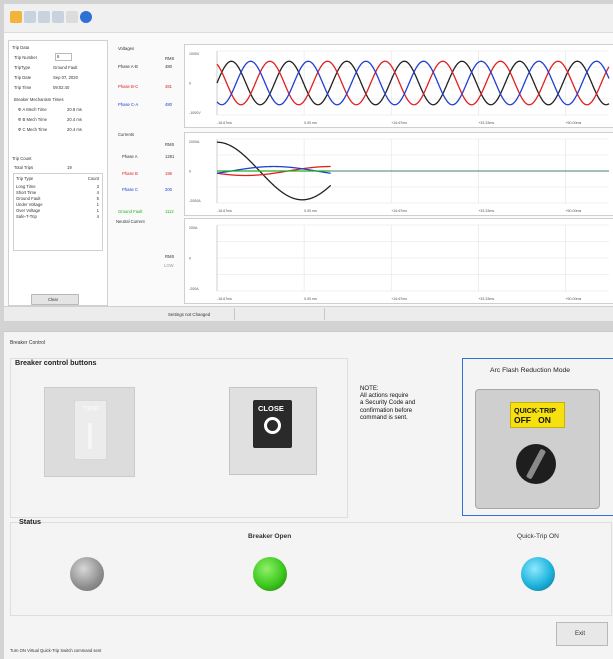 The image size is (613, 659). I want to click on viewer-status-bar: Settings not Changed, so click(308, 313).